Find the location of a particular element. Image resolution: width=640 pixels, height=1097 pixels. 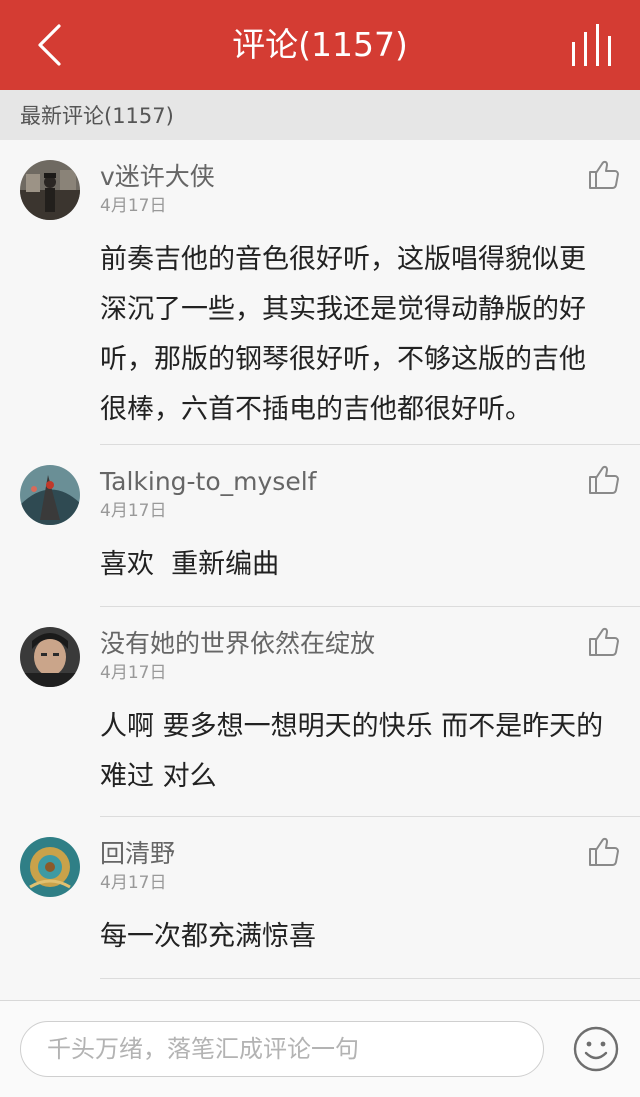

page-title: 评论(1157) is located at coordinates (320, 44).